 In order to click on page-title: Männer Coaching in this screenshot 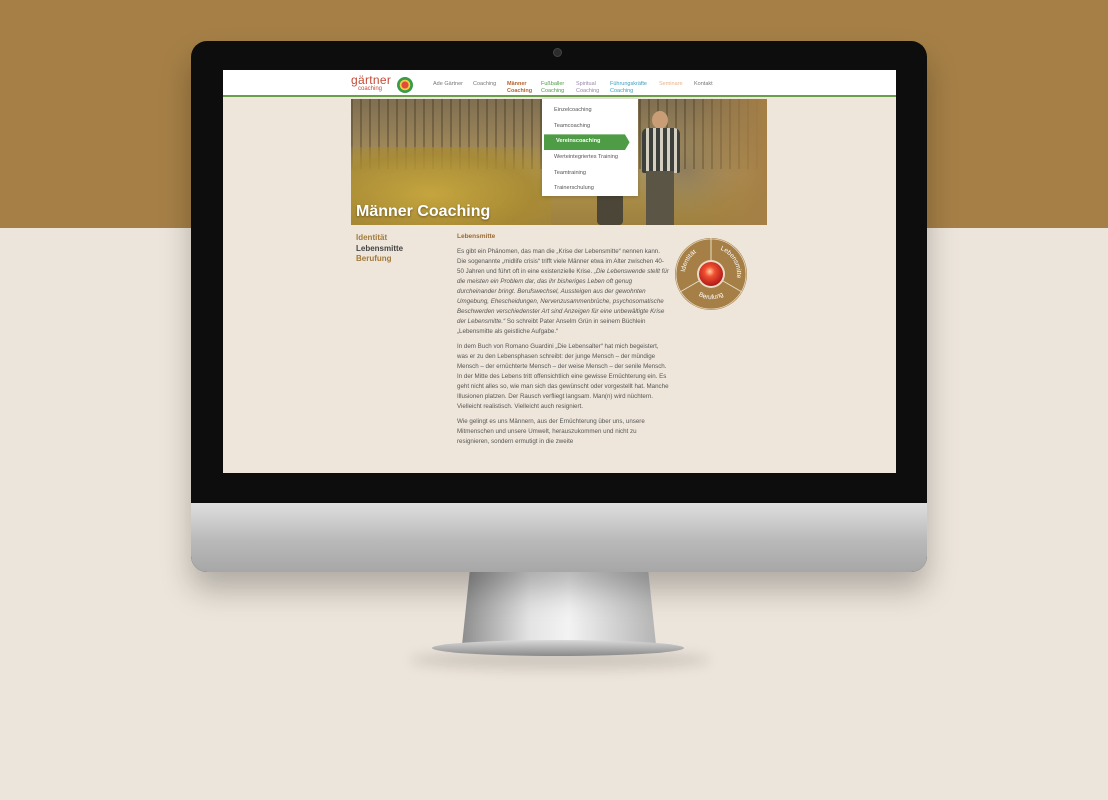, I will do `click(423, 211)`.